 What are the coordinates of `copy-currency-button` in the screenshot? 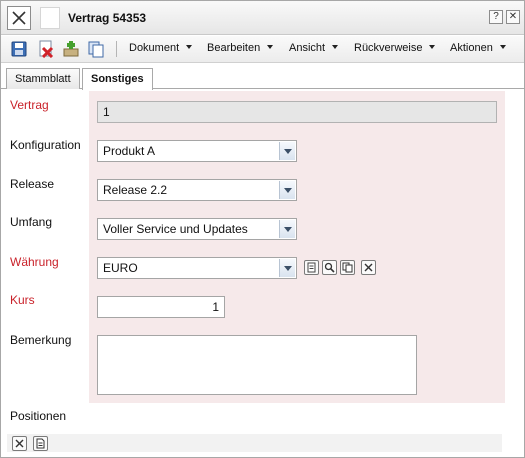 It's located at (347, 267).